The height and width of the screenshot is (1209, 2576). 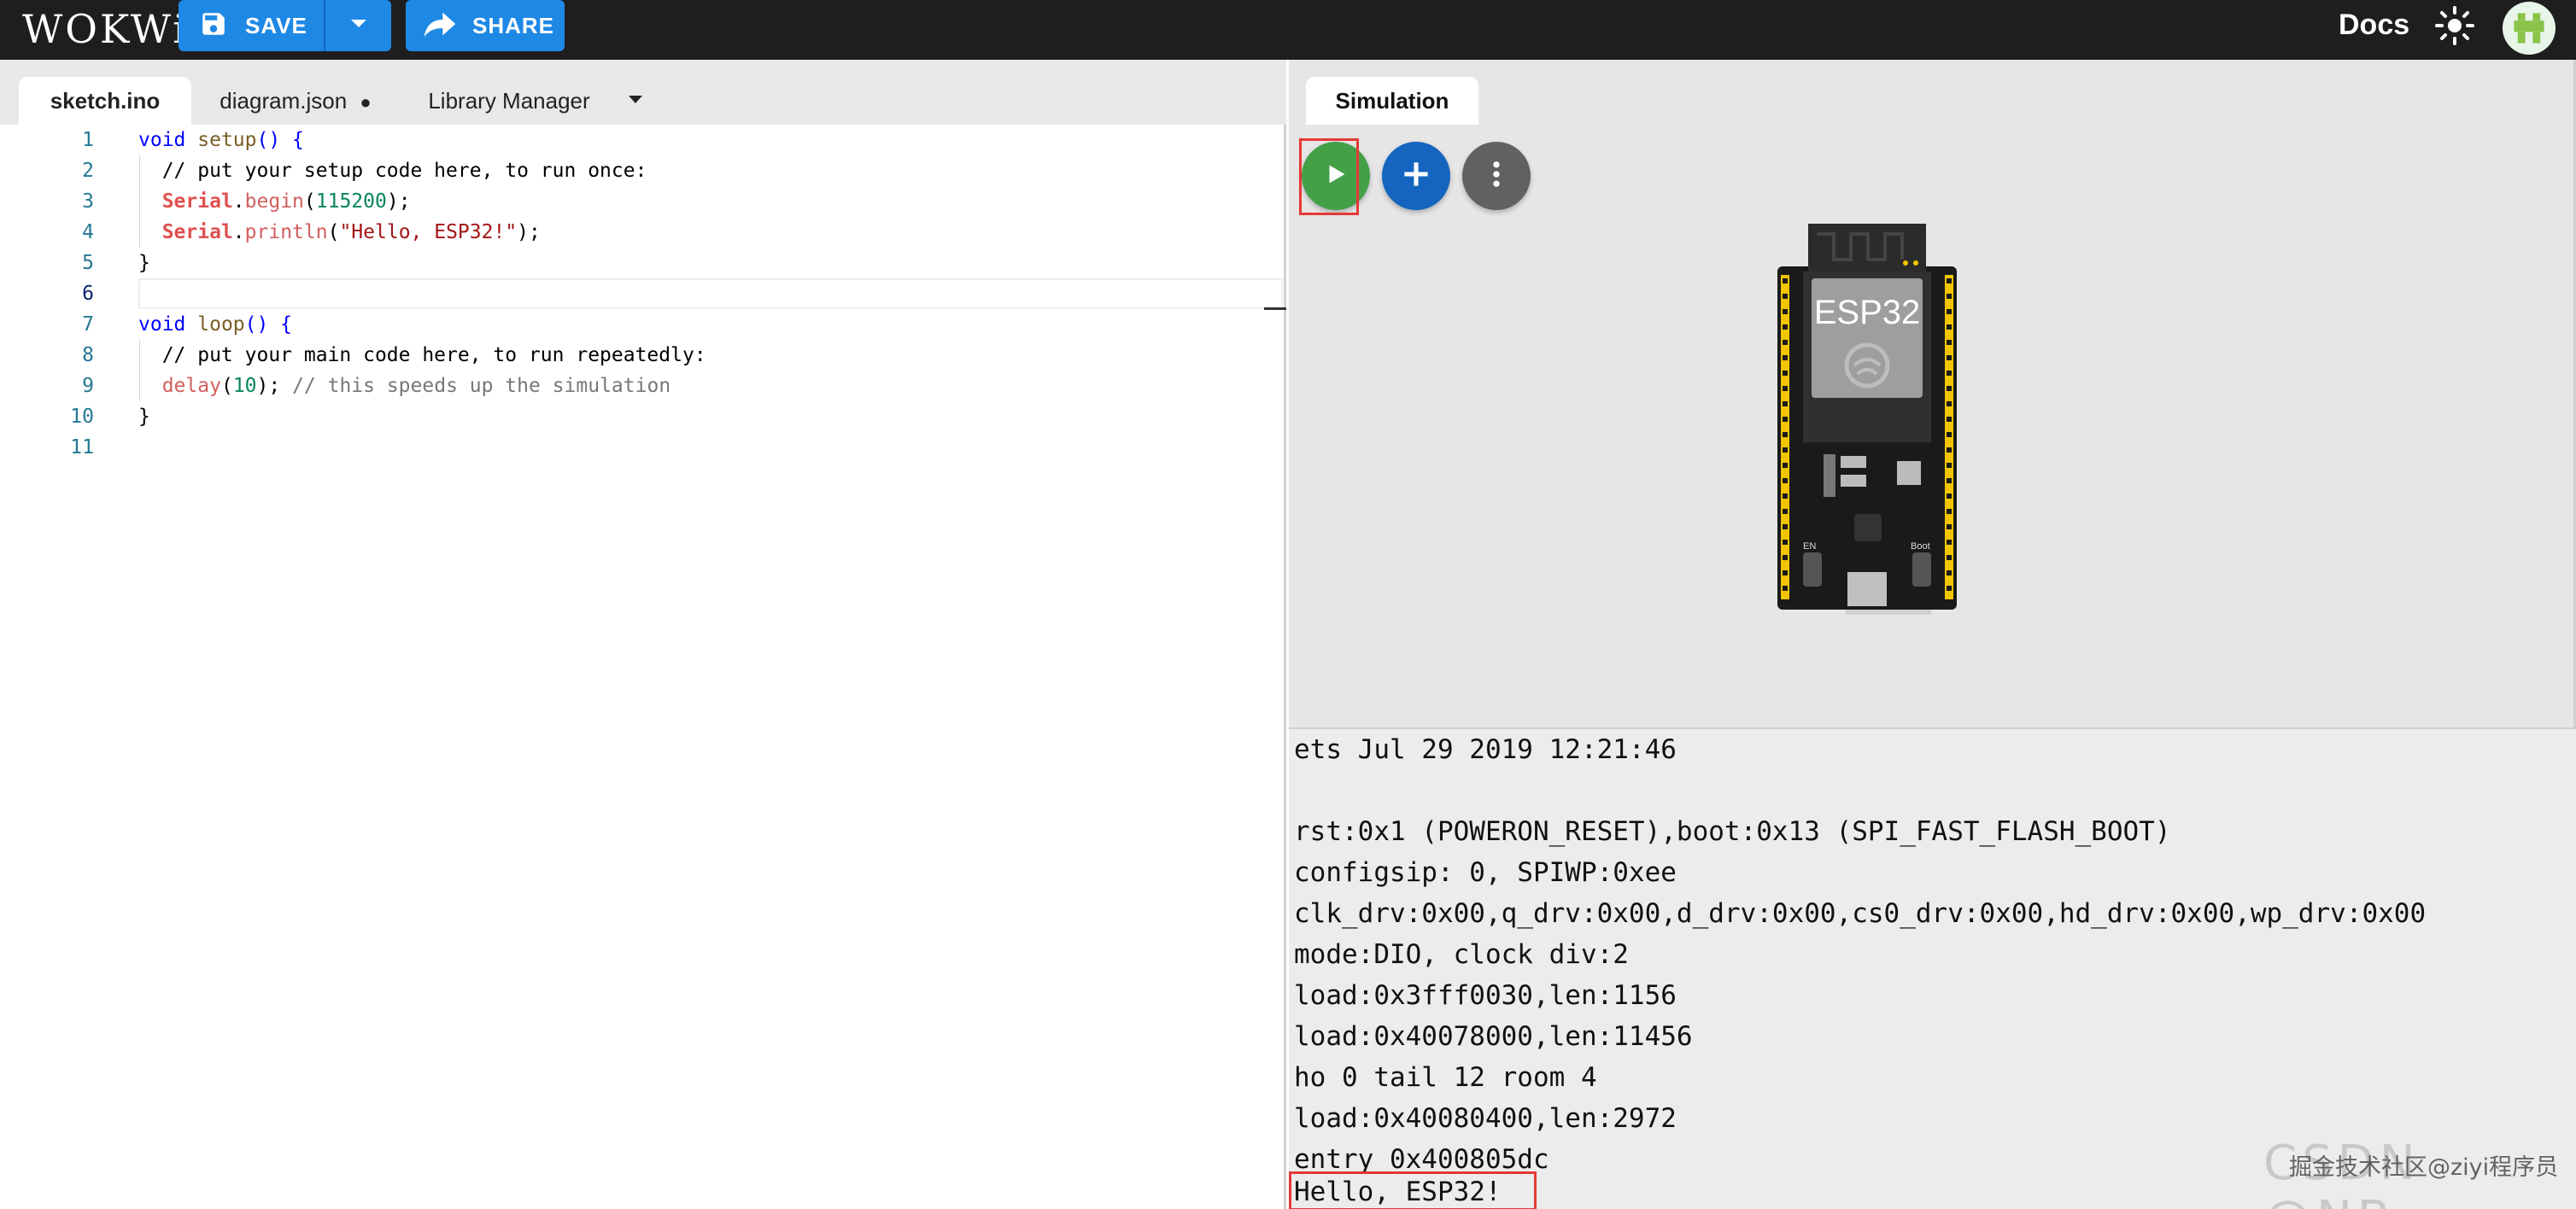 I want to click on code-line: 7 void loop() {, so click(x=642, y=324).